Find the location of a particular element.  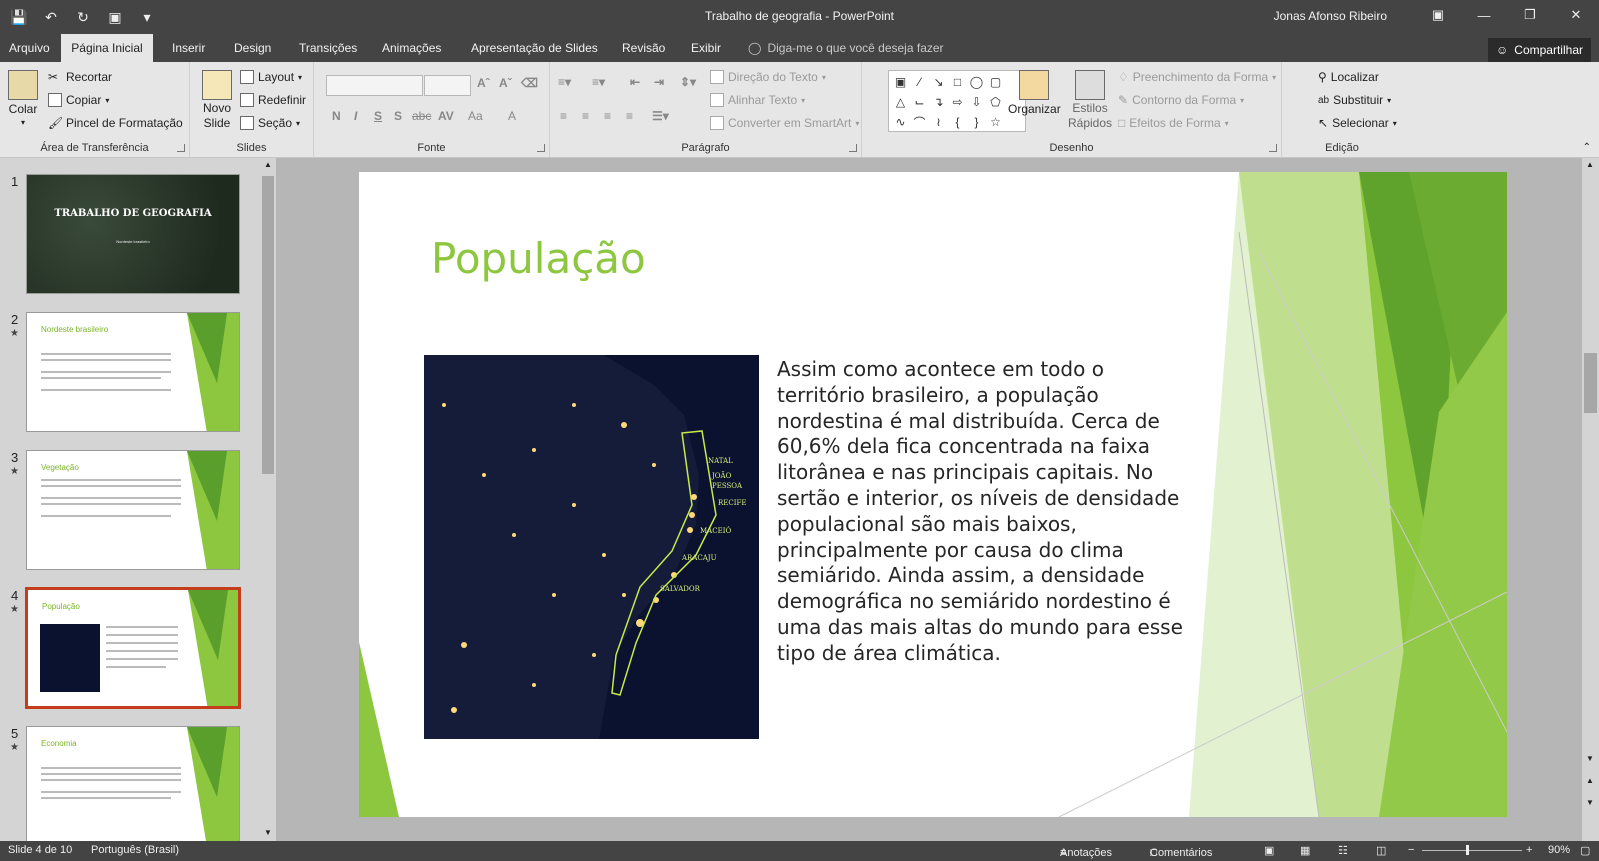

slideshow-icon: ◫ is located at coordinates (1381, 850).